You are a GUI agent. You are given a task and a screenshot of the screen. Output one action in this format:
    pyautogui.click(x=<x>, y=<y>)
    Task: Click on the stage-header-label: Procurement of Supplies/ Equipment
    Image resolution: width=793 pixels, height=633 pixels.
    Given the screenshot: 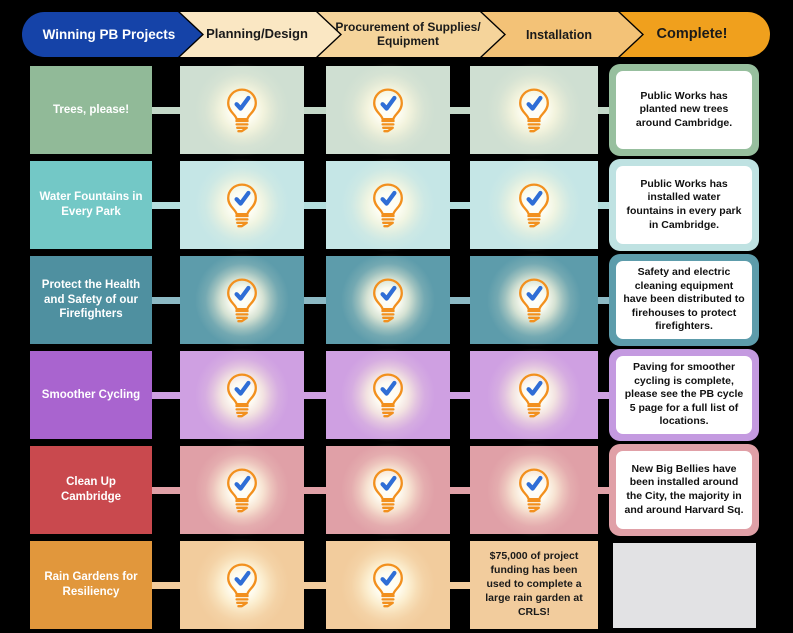 What is the action you would take?
    pyautogui.click(x=408, y=34)
    